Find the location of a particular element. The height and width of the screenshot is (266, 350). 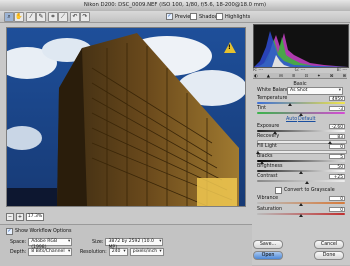

warning-icon: ! is located at coordinates (230, 47).